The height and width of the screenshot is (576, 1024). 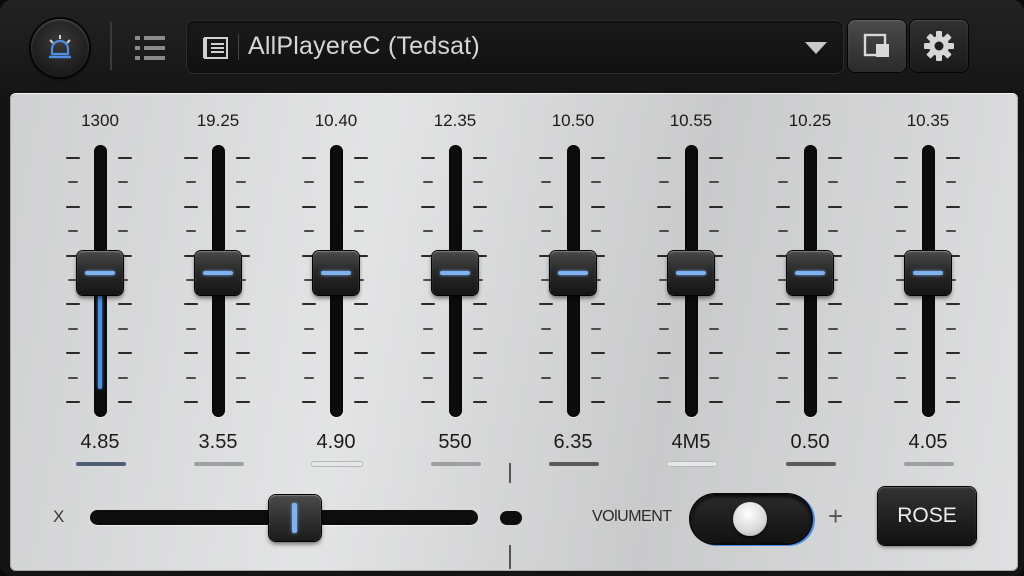 What do you see at coordinates (515, 47) in the screenshot?
I see `preset-selector: AllPlayereC (Tedsat)` at bounding box center [515, 47].